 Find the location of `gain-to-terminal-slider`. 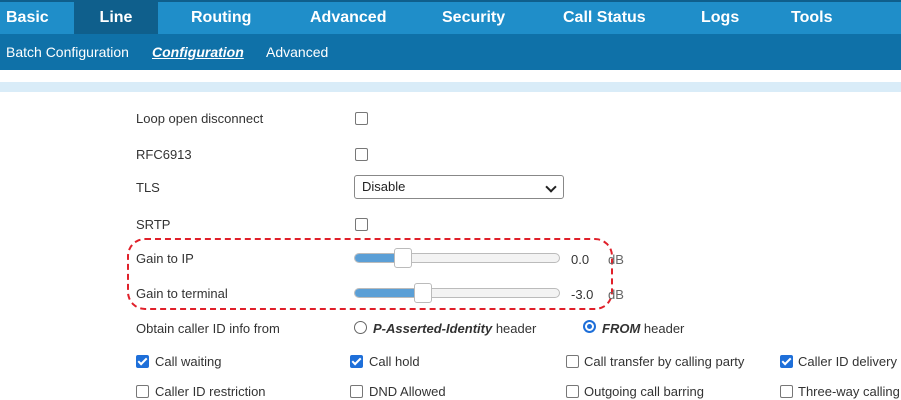

gain-to-terminal-slider is located at coordinates (457, 293).